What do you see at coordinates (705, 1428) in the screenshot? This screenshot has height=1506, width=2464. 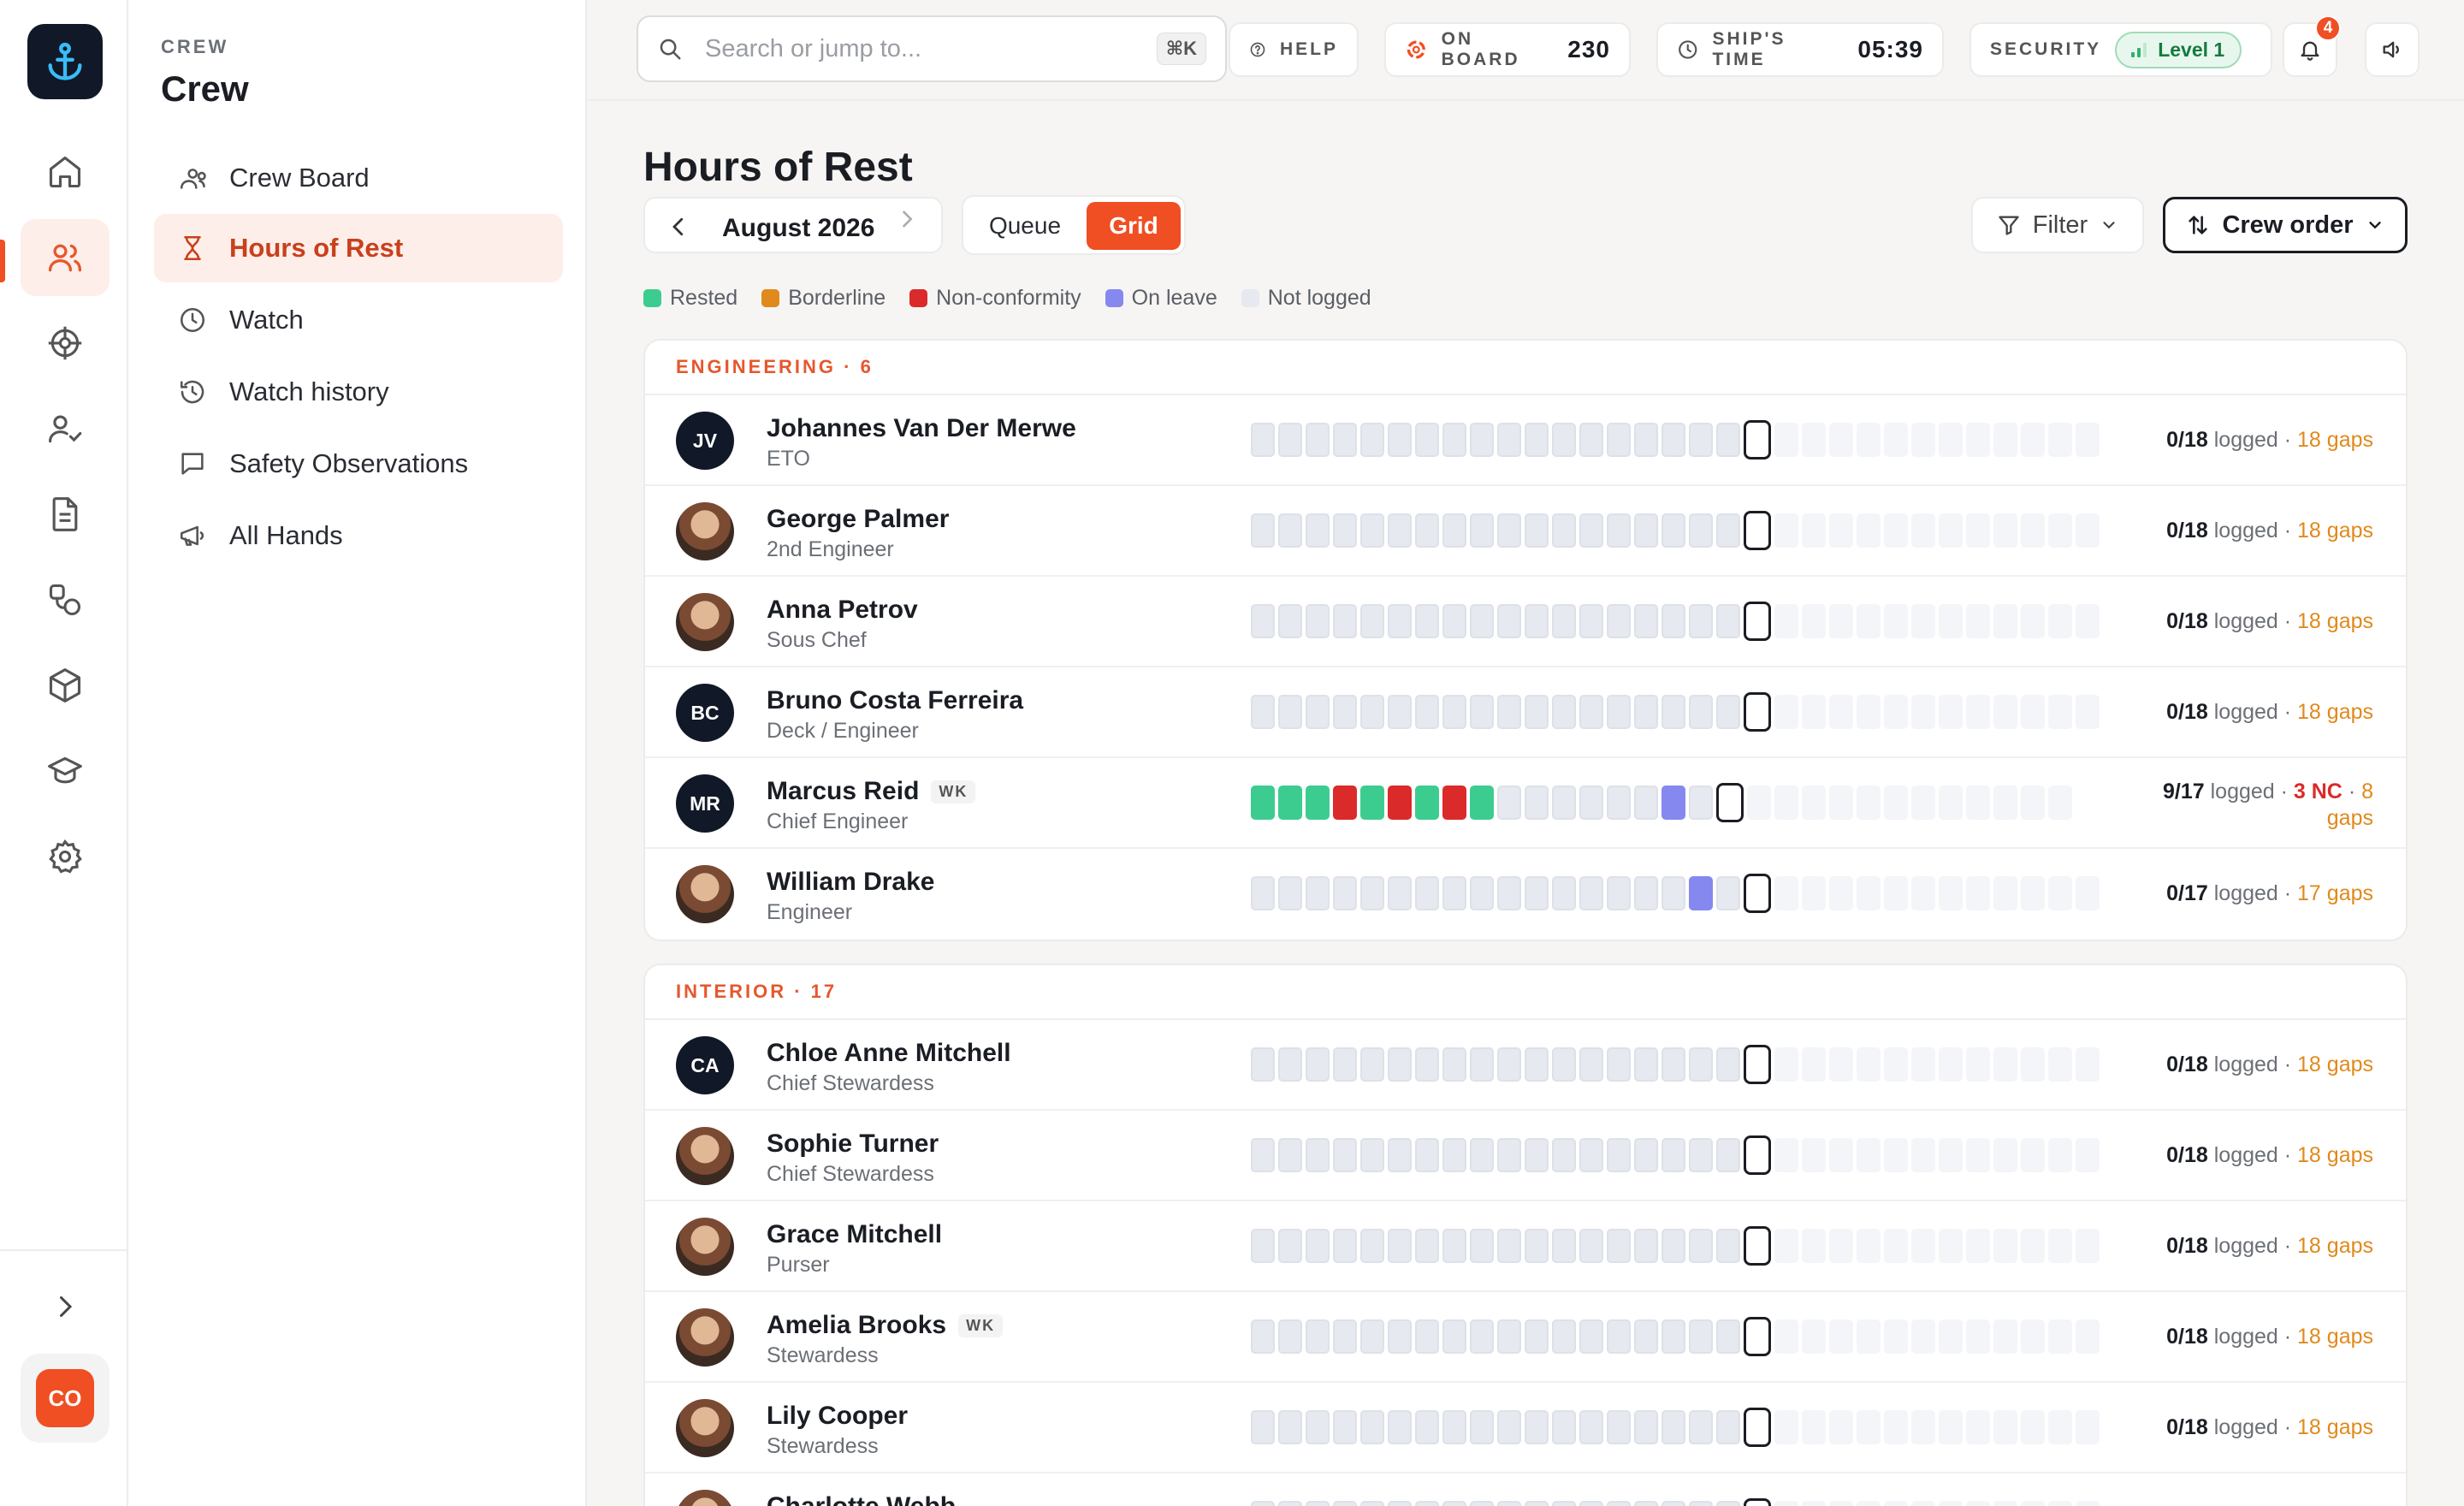 I see `avatar` at bounding box center [705, 1428].